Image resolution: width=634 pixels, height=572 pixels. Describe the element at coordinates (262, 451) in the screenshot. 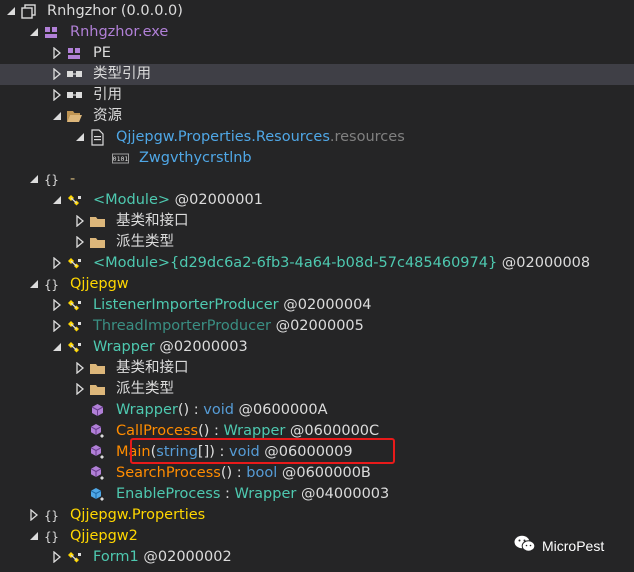

I see `highlight-annotation-box` at that location.